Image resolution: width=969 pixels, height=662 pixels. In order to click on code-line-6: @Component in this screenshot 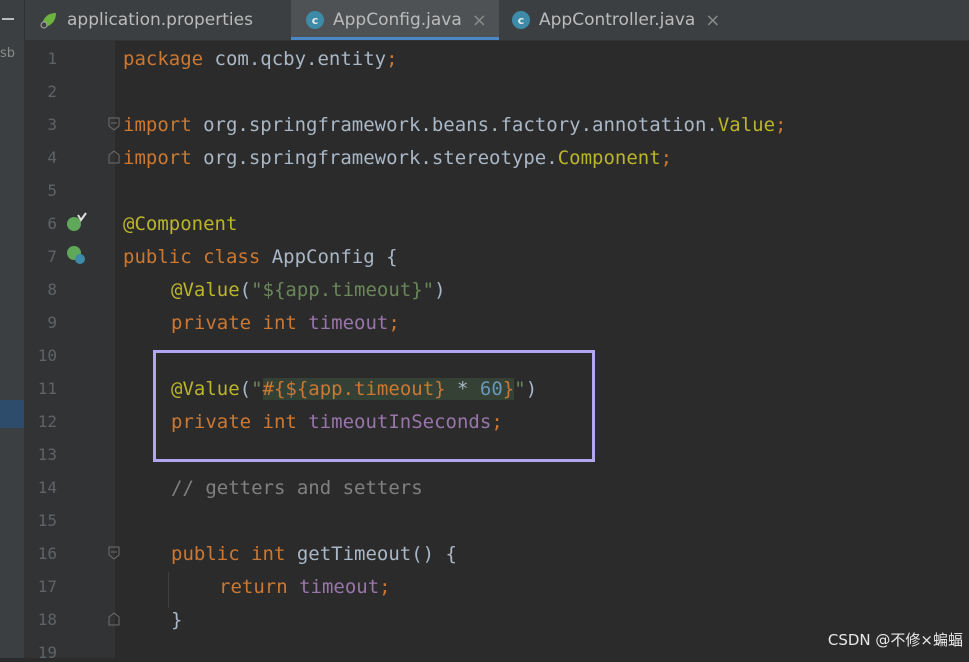, I will do `click(180, 224)`.